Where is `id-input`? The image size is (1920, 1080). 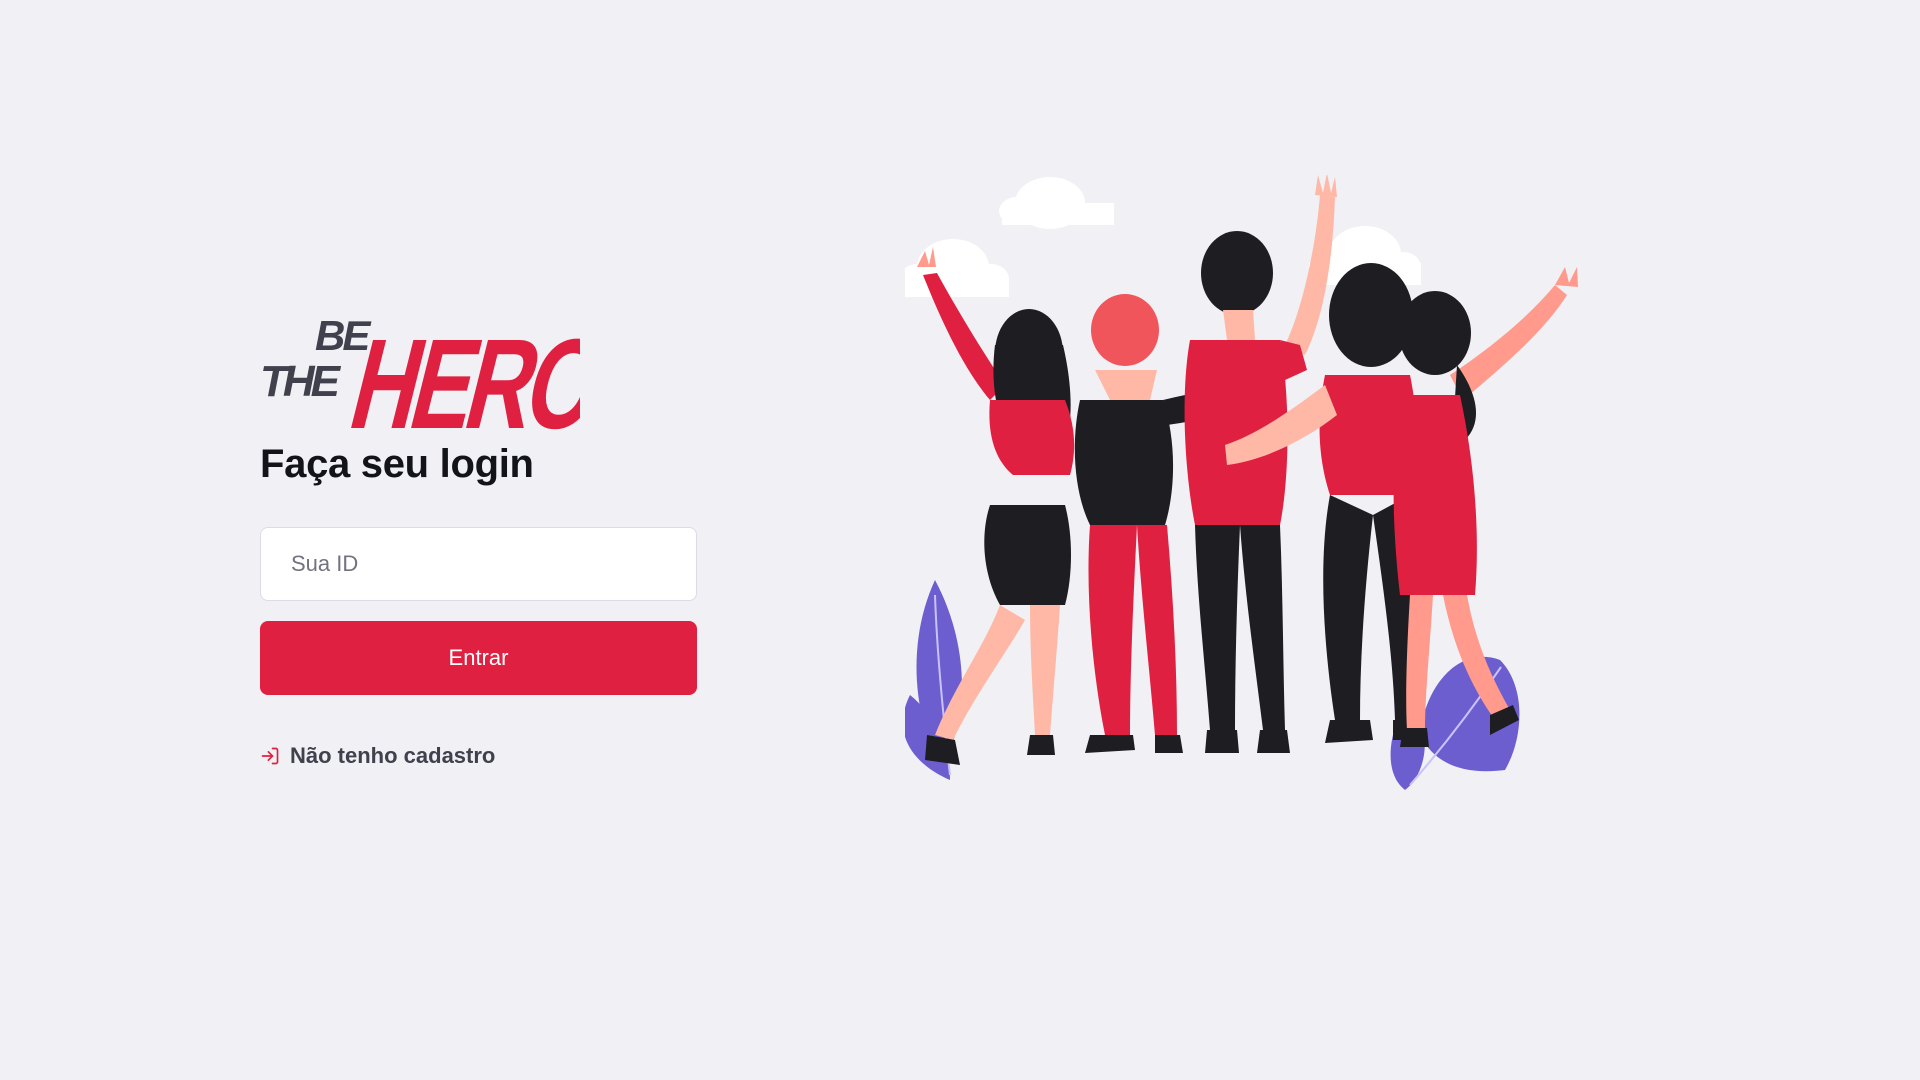
id-input is located at coordinates (478, 564).